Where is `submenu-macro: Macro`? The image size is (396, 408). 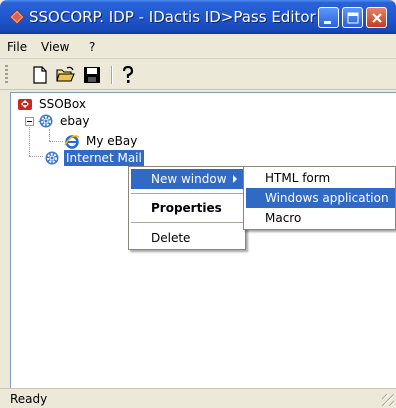
submenu-macro: Macro is located at coordinates (320, 218).